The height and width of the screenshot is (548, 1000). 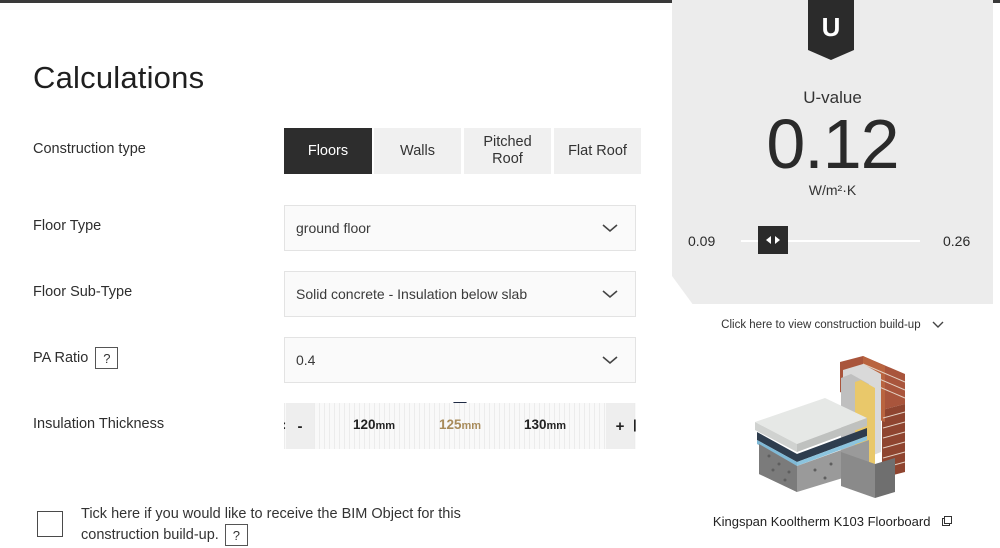 What do you see at coordinates (832, 190) in the screenshot?
I see `u-value-unit: W/m²·K` at bounding box center [832, 190].